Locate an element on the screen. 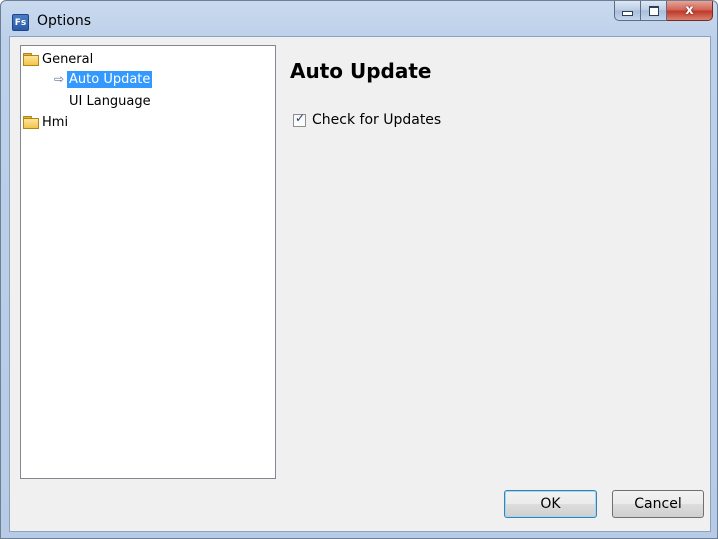 This screenshot has height=539, width=718. minimize-button is located at coordinates (627, 11).